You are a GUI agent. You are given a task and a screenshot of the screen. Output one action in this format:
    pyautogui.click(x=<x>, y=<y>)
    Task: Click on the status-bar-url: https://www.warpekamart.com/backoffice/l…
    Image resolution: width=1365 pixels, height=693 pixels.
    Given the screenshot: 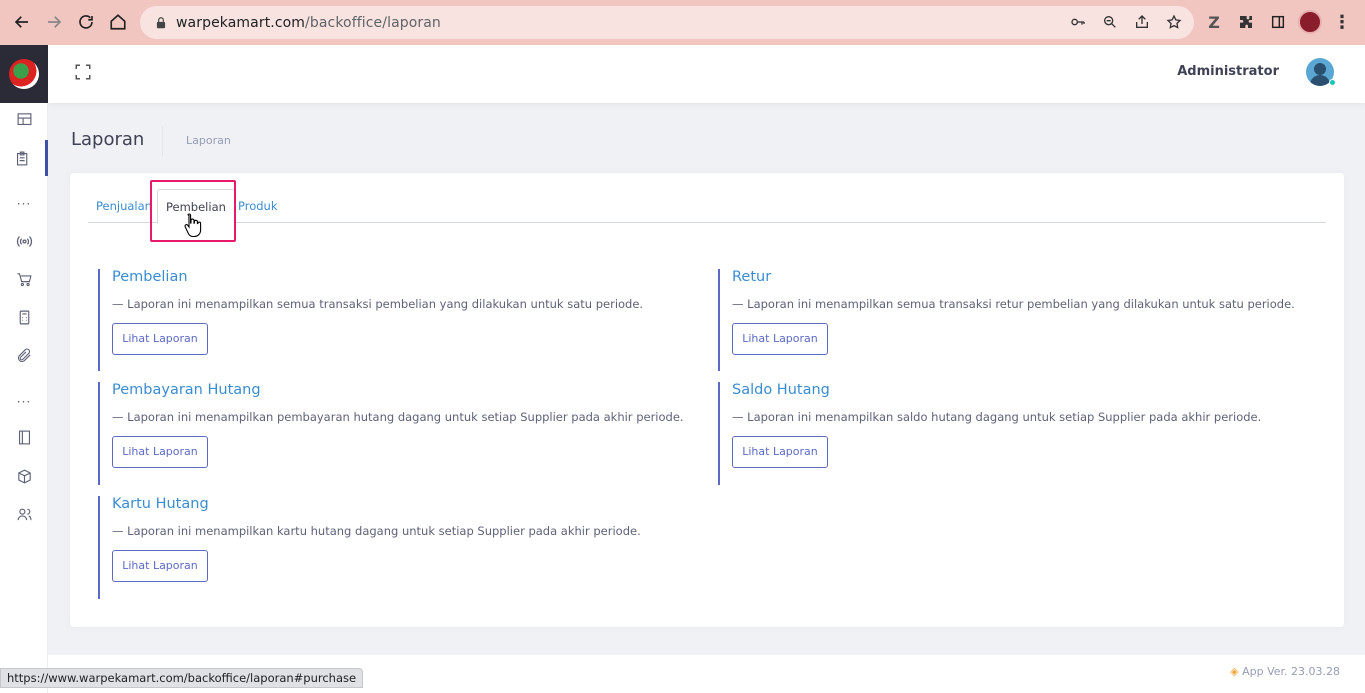 What is the action you would take?
    pyautogui.click(x=182, y=678)
    